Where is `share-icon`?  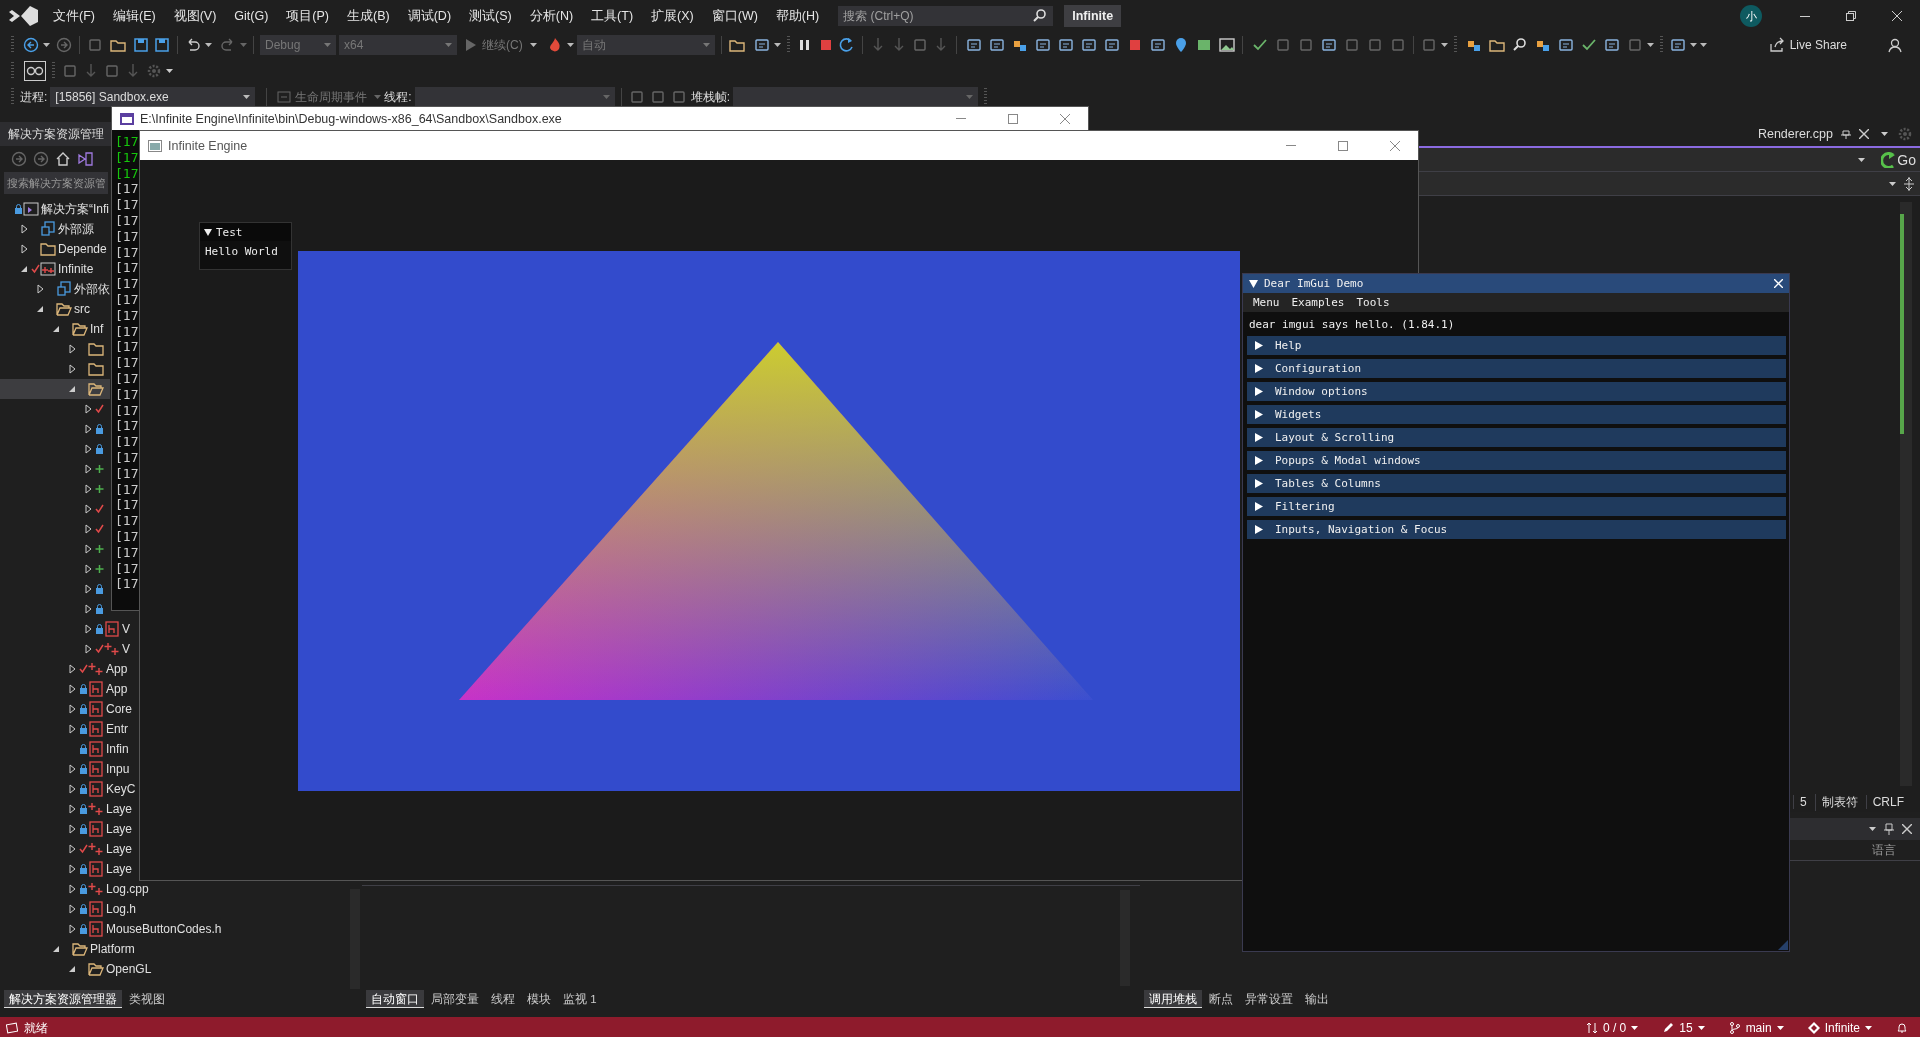 share-icon is located at coordinates (1776, 45).